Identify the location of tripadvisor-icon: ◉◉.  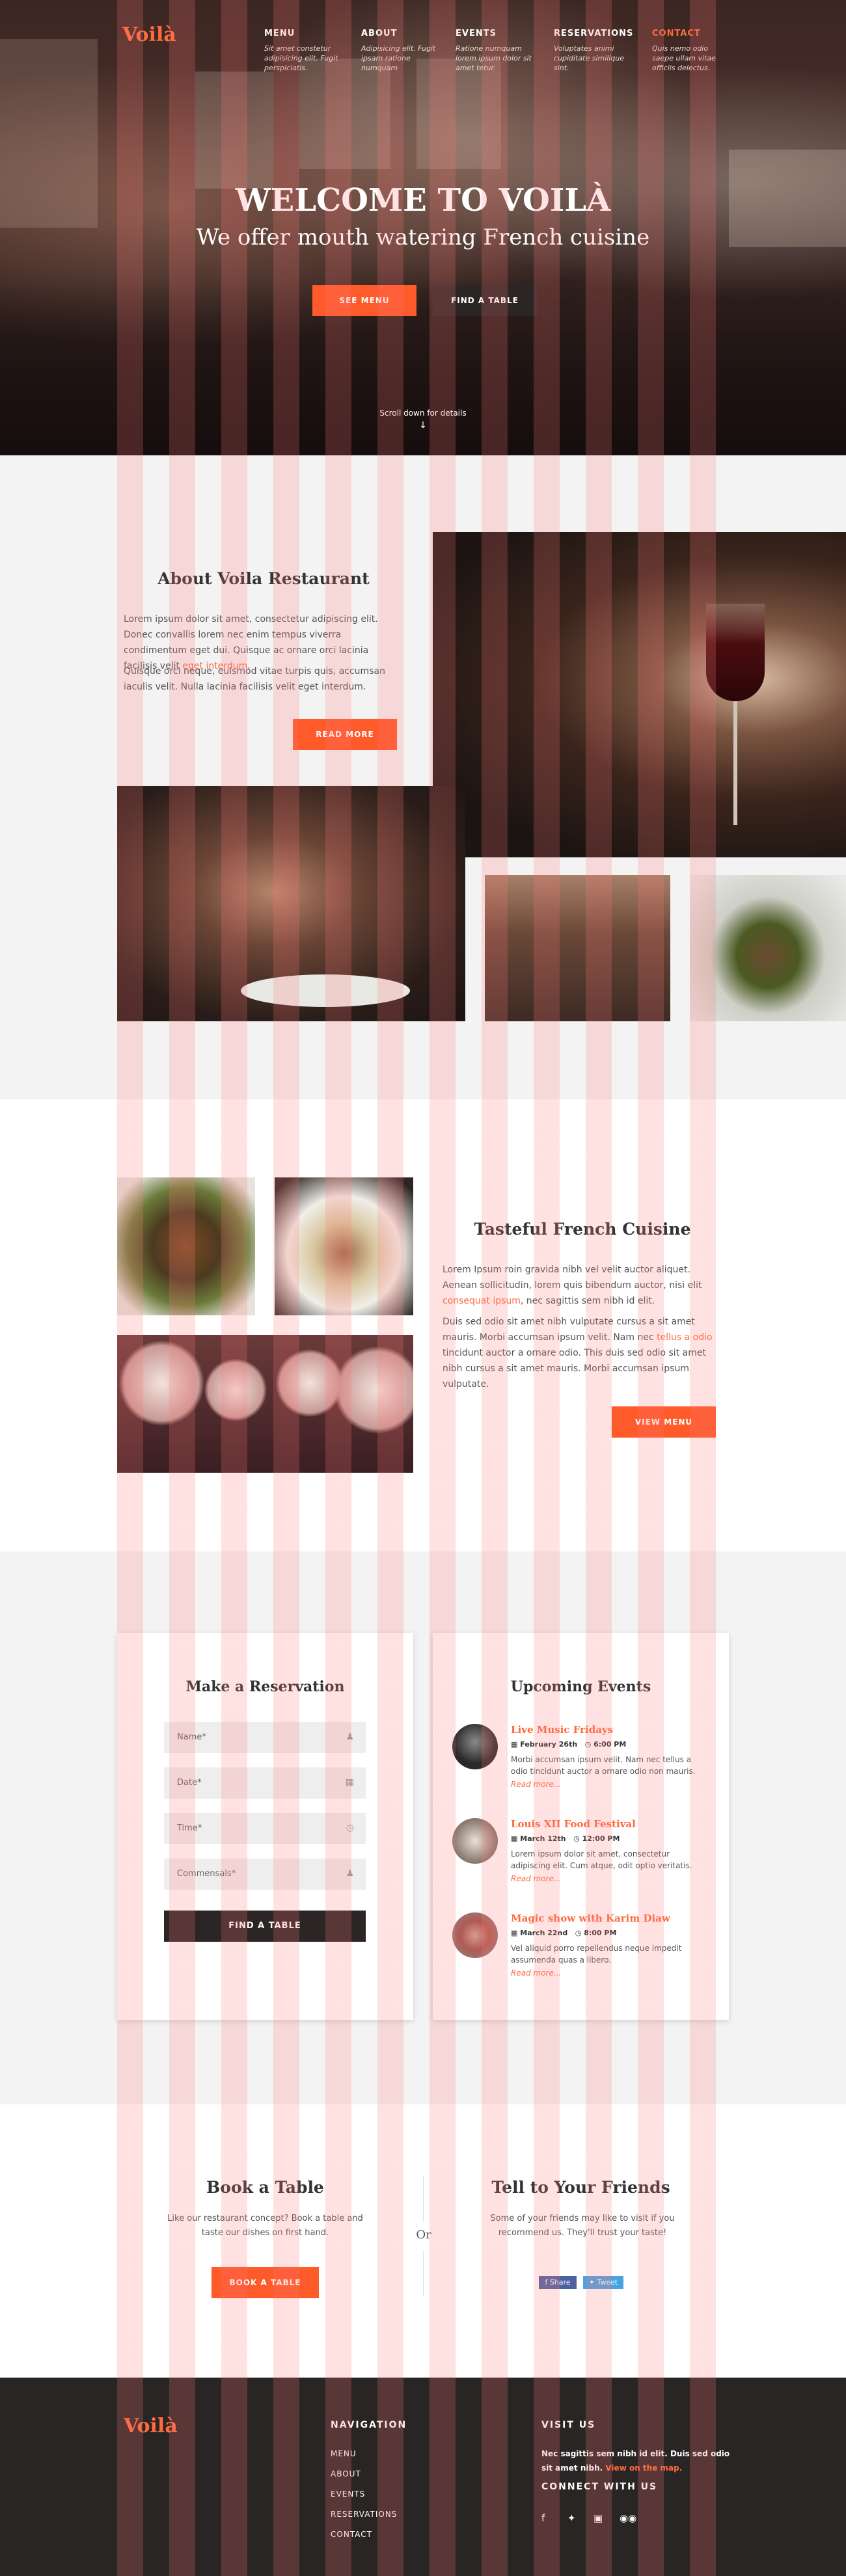
(628, 2518).